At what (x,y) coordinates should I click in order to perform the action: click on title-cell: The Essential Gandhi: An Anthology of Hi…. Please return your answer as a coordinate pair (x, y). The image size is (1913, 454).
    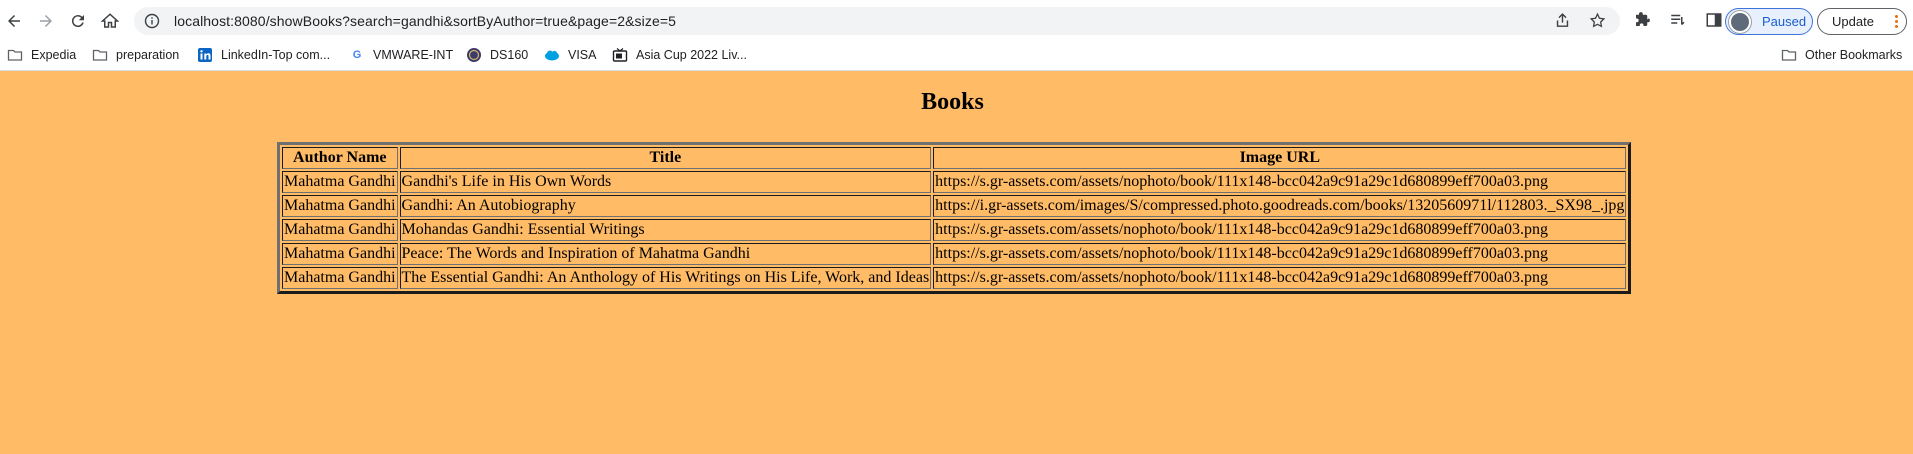
    Looking at the image, I should click on (665, 278).